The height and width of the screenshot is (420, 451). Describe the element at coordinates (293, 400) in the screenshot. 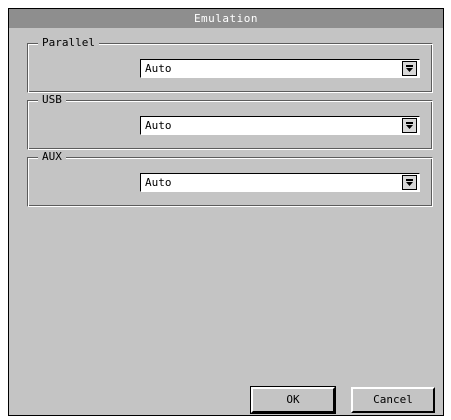

I see `ok-button: OK` at that location.